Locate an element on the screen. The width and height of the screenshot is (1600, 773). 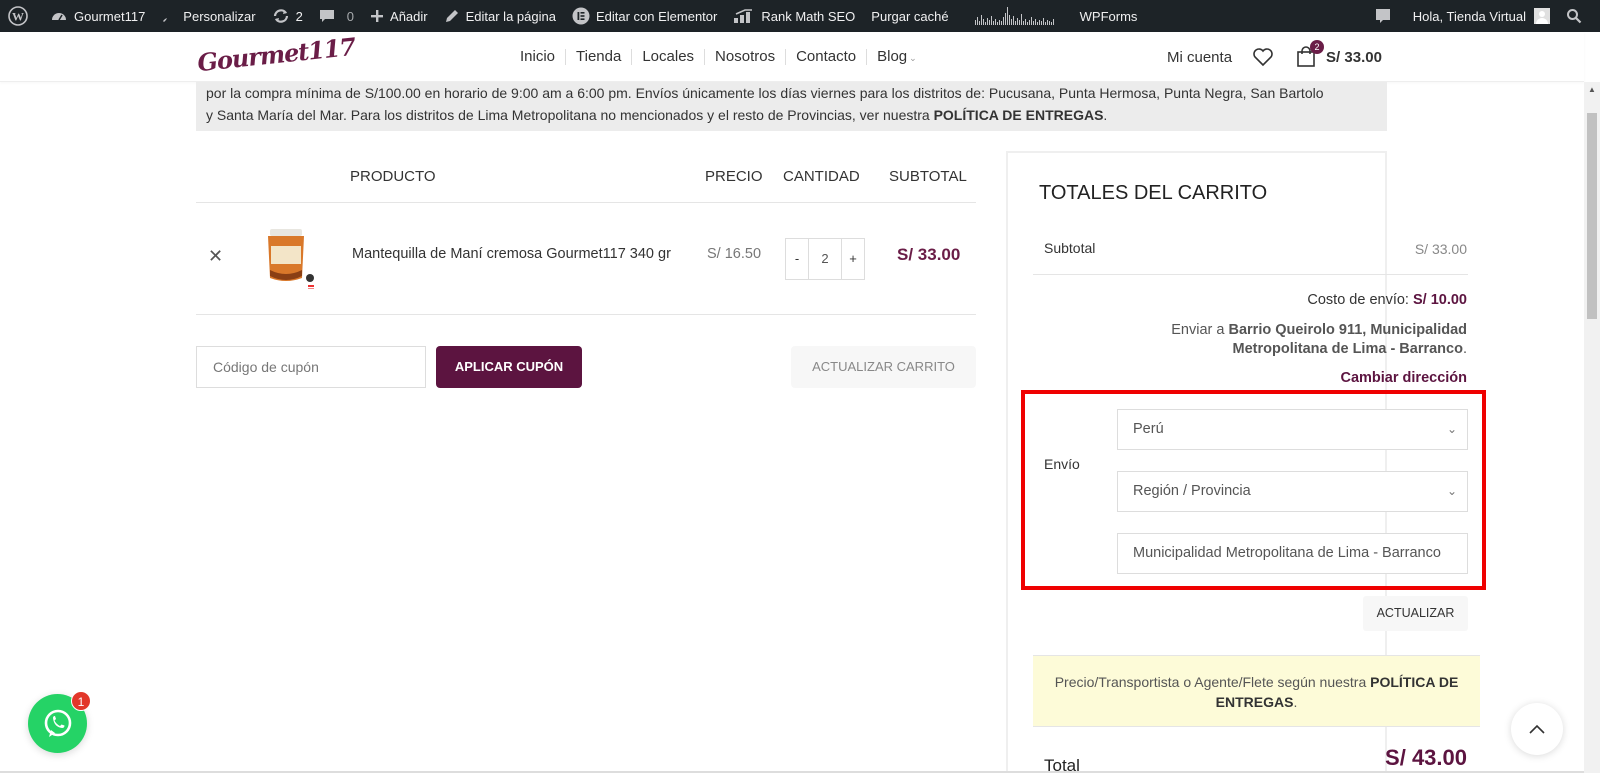
product-subtotal: S/ 33.00 is located at coordinates (929, 254).